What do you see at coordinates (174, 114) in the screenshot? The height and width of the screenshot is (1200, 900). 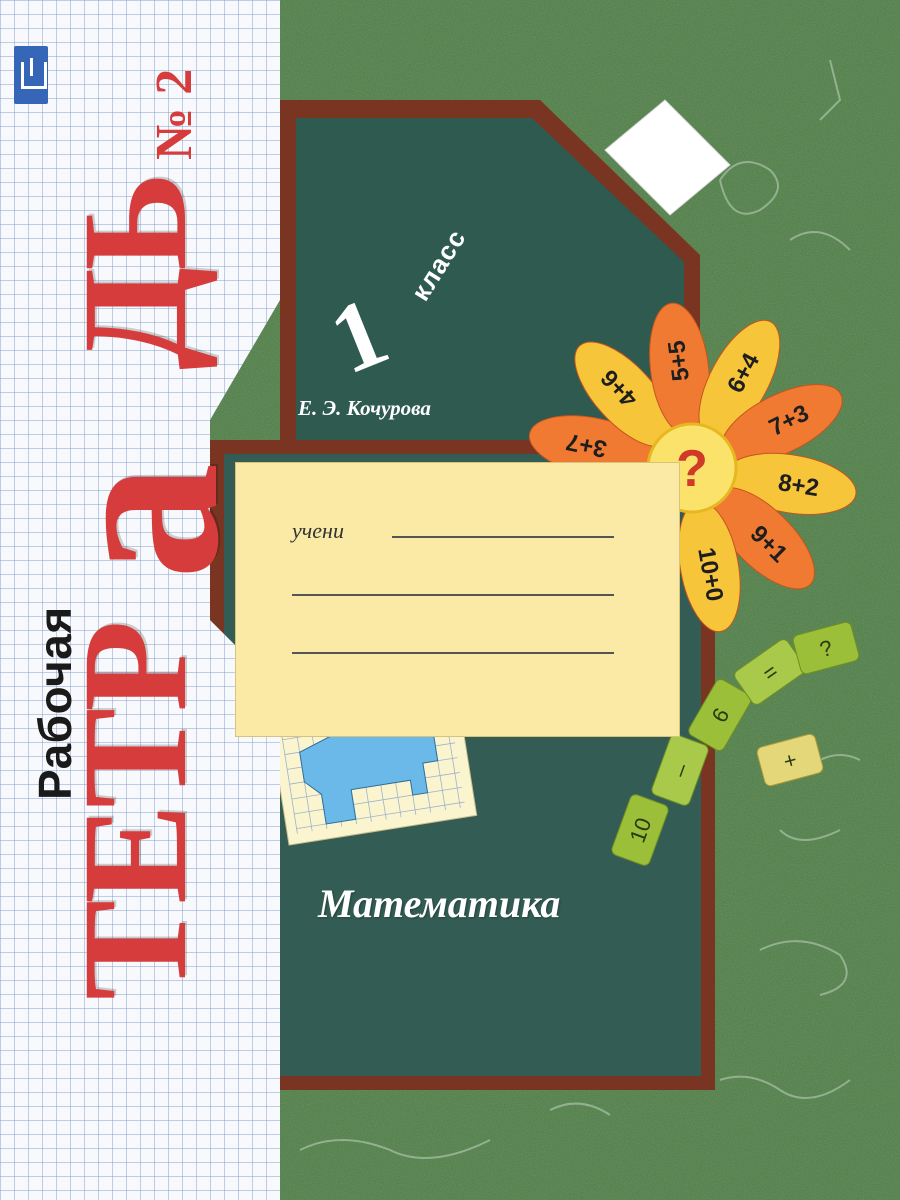 I see `volume-number: № 2` at bounding box center [174, 114].